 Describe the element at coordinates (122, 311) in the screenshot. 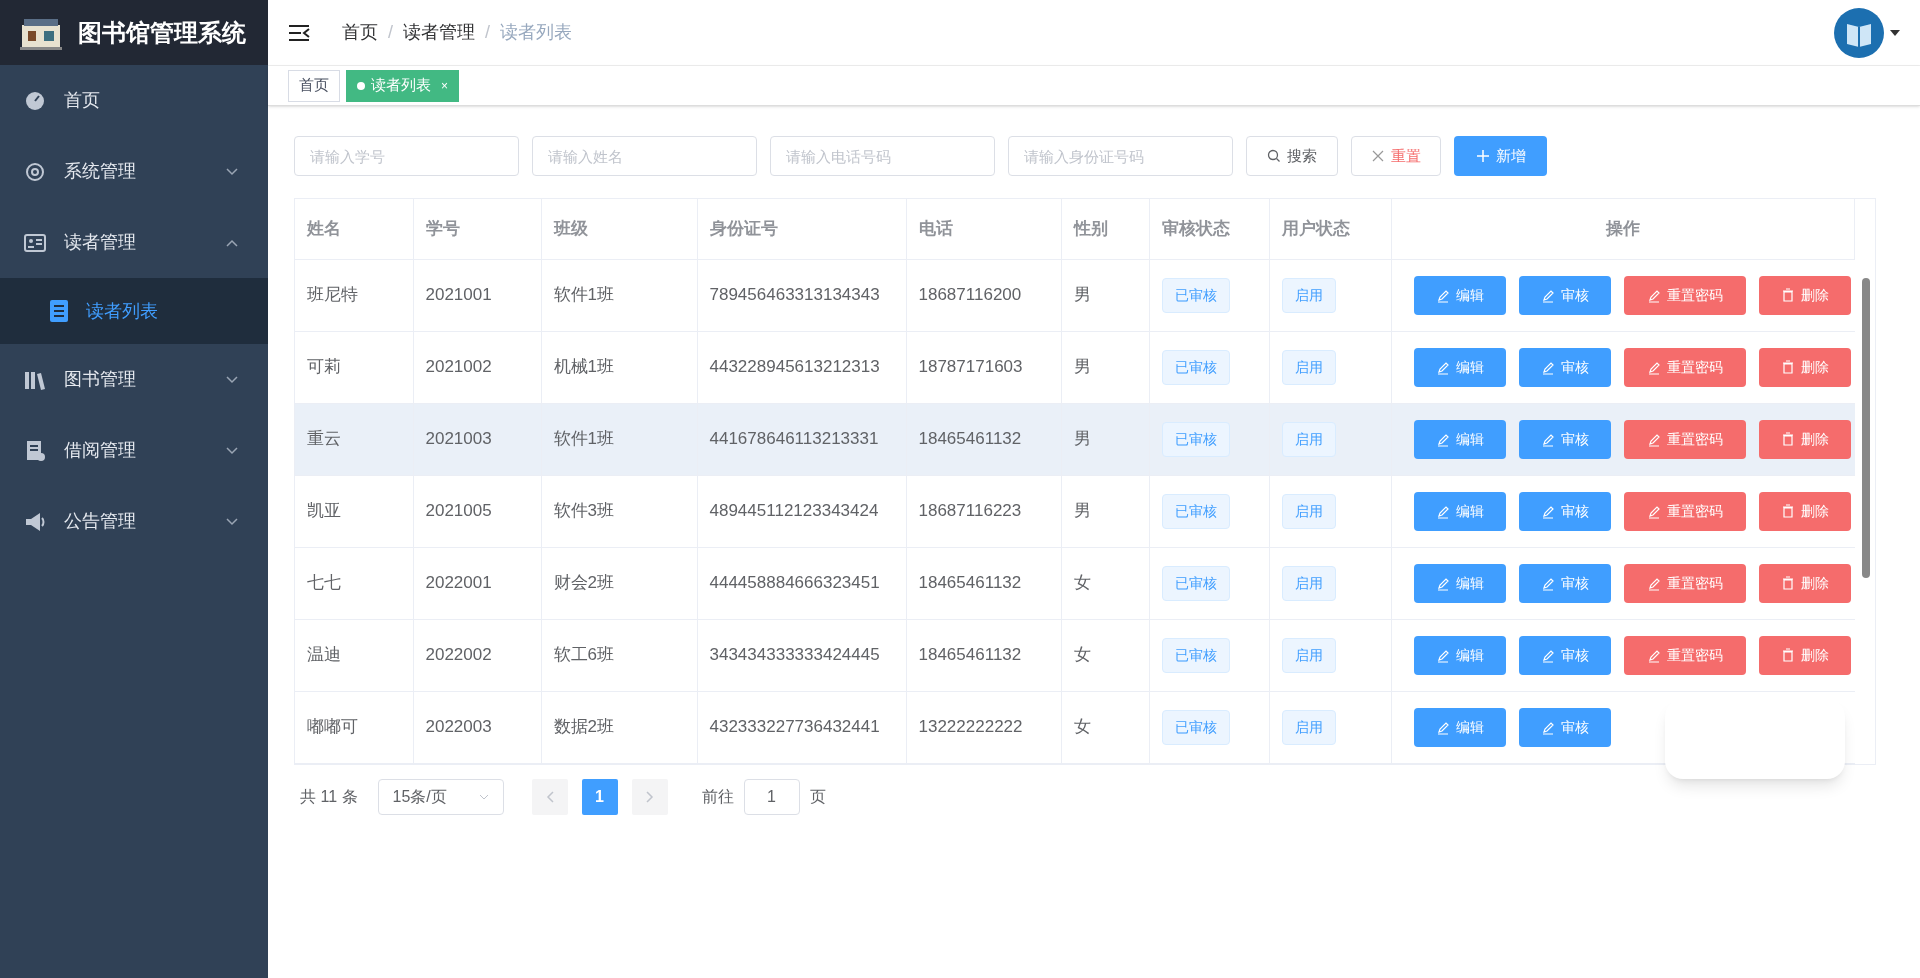

I see `menu-label: 读者列表` at that location.